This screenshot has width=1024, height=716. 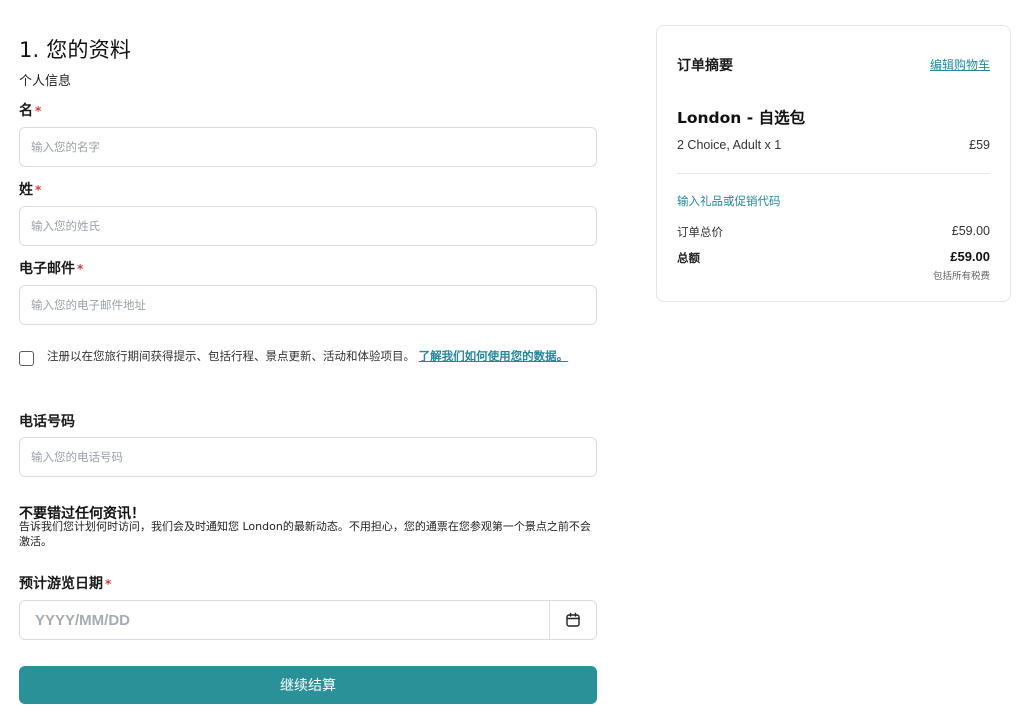 What do you see at coordinates (729, 145) in the screenshot?
I see `line-item-description: 2 Choice, Adult x 1` at bounding box center [729, 145].